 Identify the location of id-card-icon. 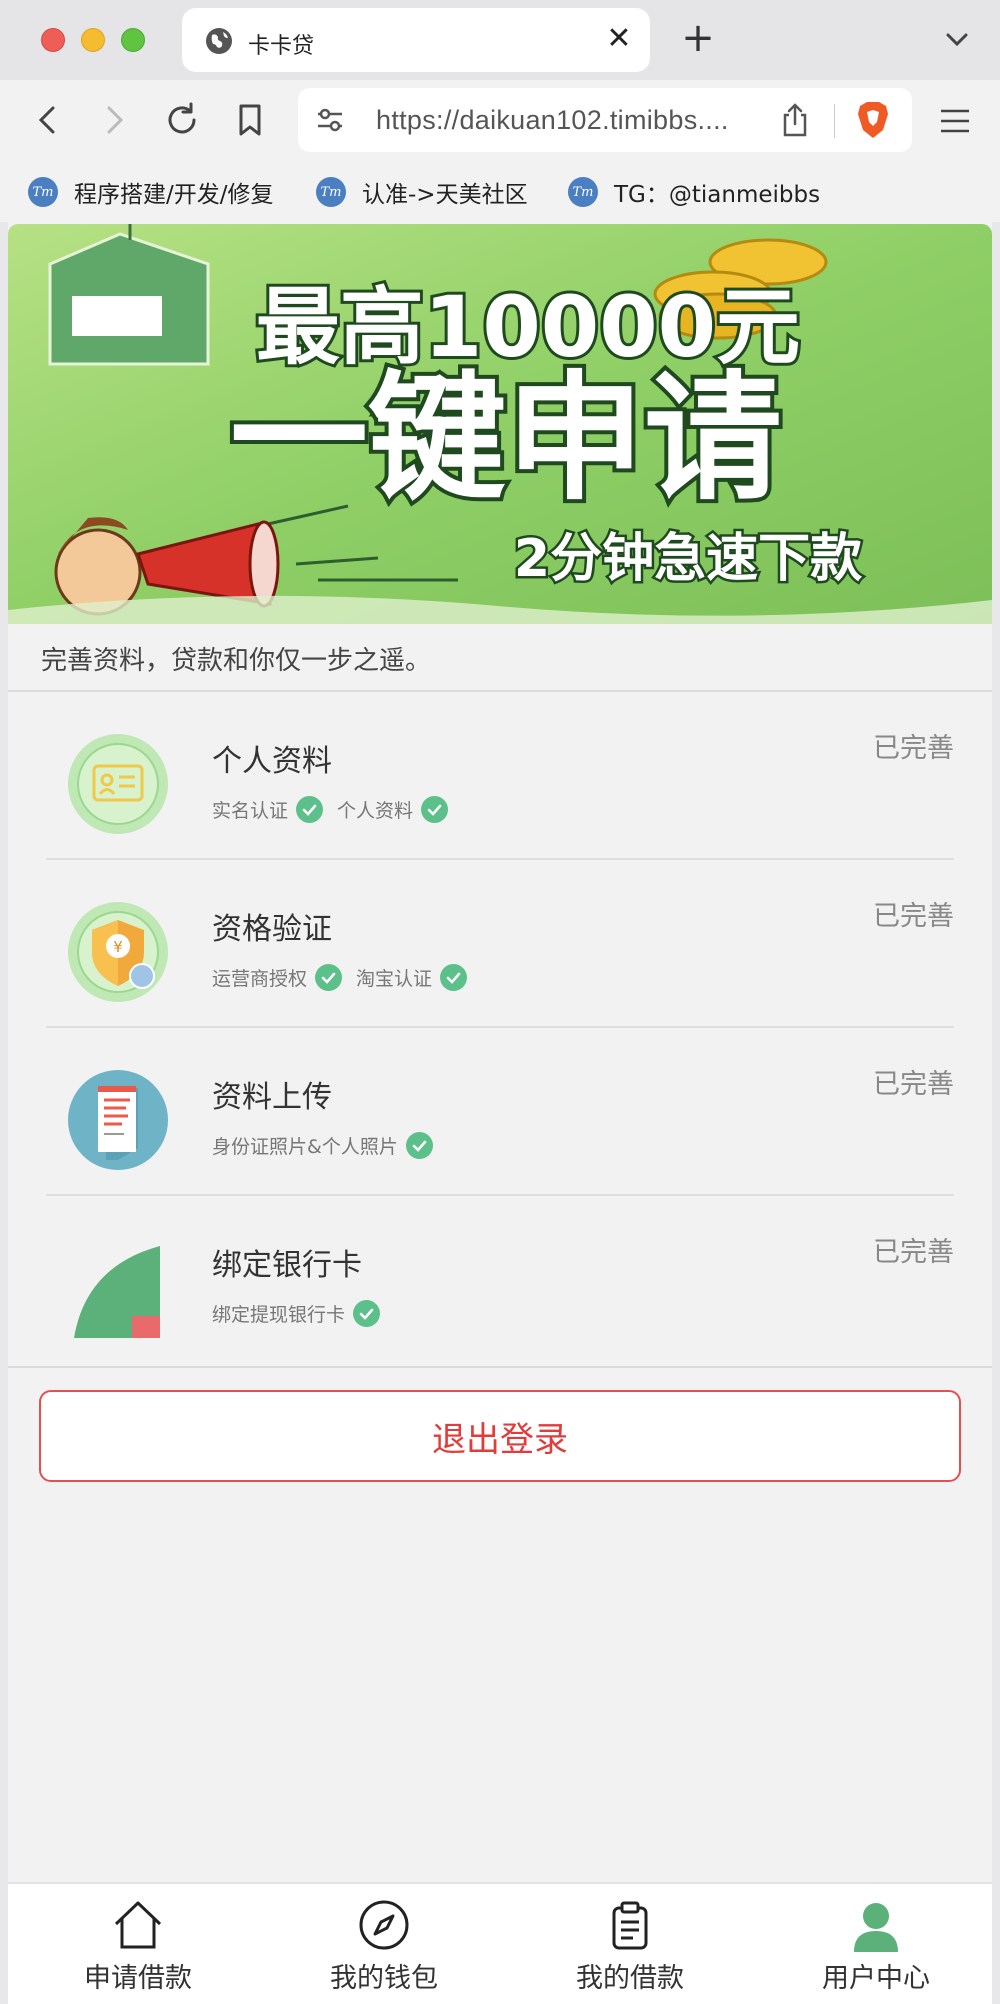
(118, 784).